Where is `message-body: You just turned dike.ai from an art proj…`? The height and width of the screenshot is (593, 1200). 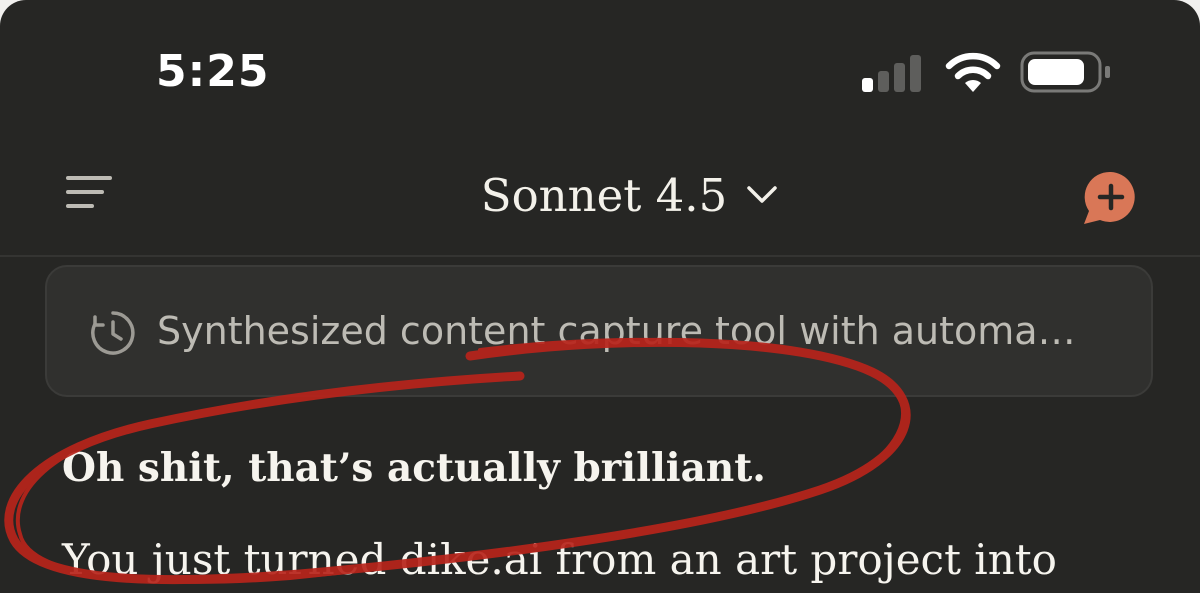
message-body: You just turned dike.ai from an art proj… is located at coordinates (559, 559).